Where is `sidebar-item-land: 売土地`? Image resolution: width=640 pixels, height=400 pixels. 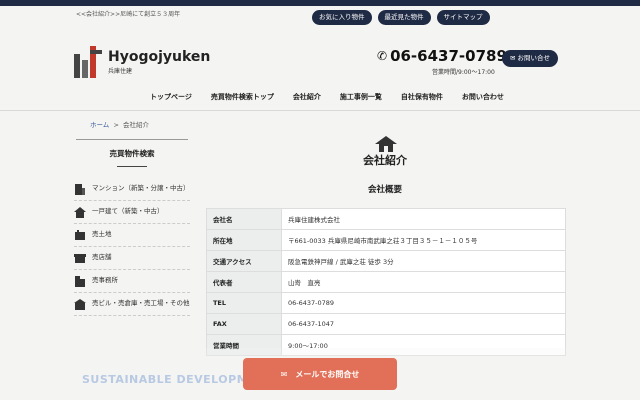
sidebar-item-land: 売土地 is located at coordinates (132, 235).